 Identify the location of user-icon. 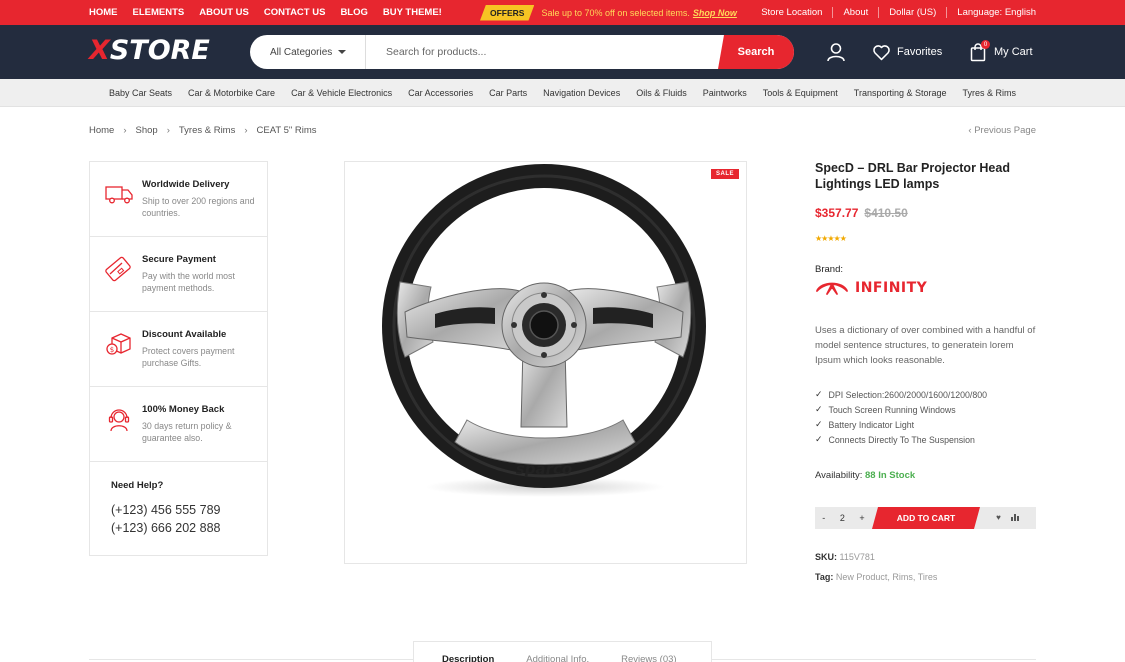
(836, 52).